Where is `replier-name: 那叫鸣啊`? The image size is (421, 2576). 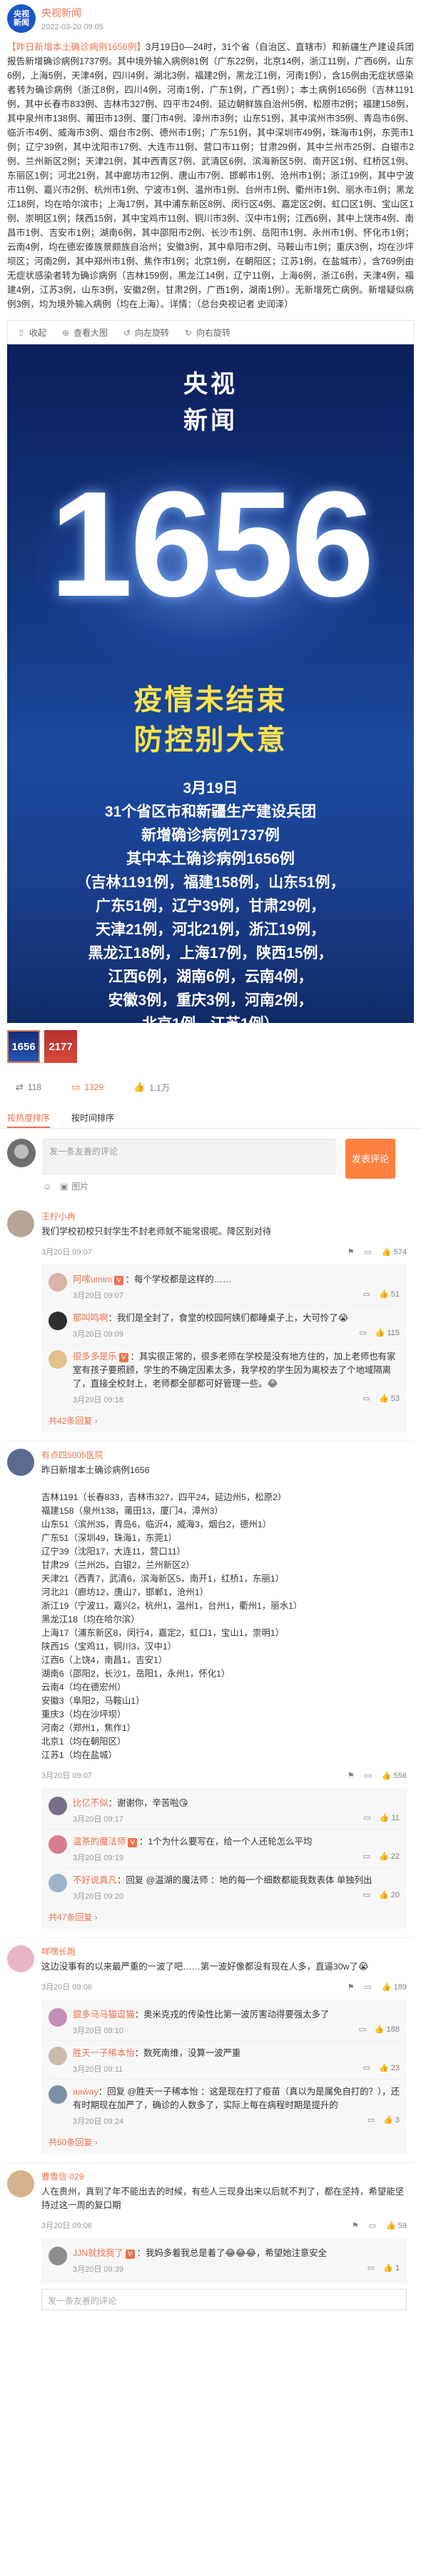
replier-name: 那叫鸣啊 is located at coordinates (90, 1318).